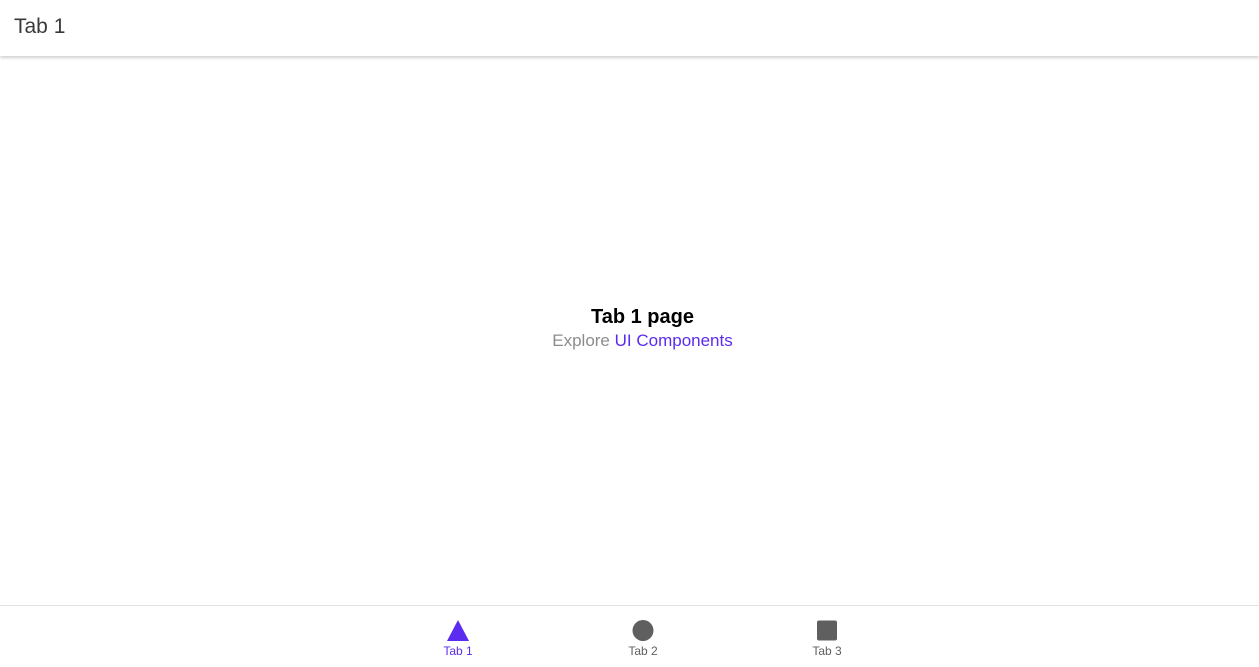 This screenshot has width=1259, height=667. I want to click on tab-1-label: Tab 1, so click(458, 651).